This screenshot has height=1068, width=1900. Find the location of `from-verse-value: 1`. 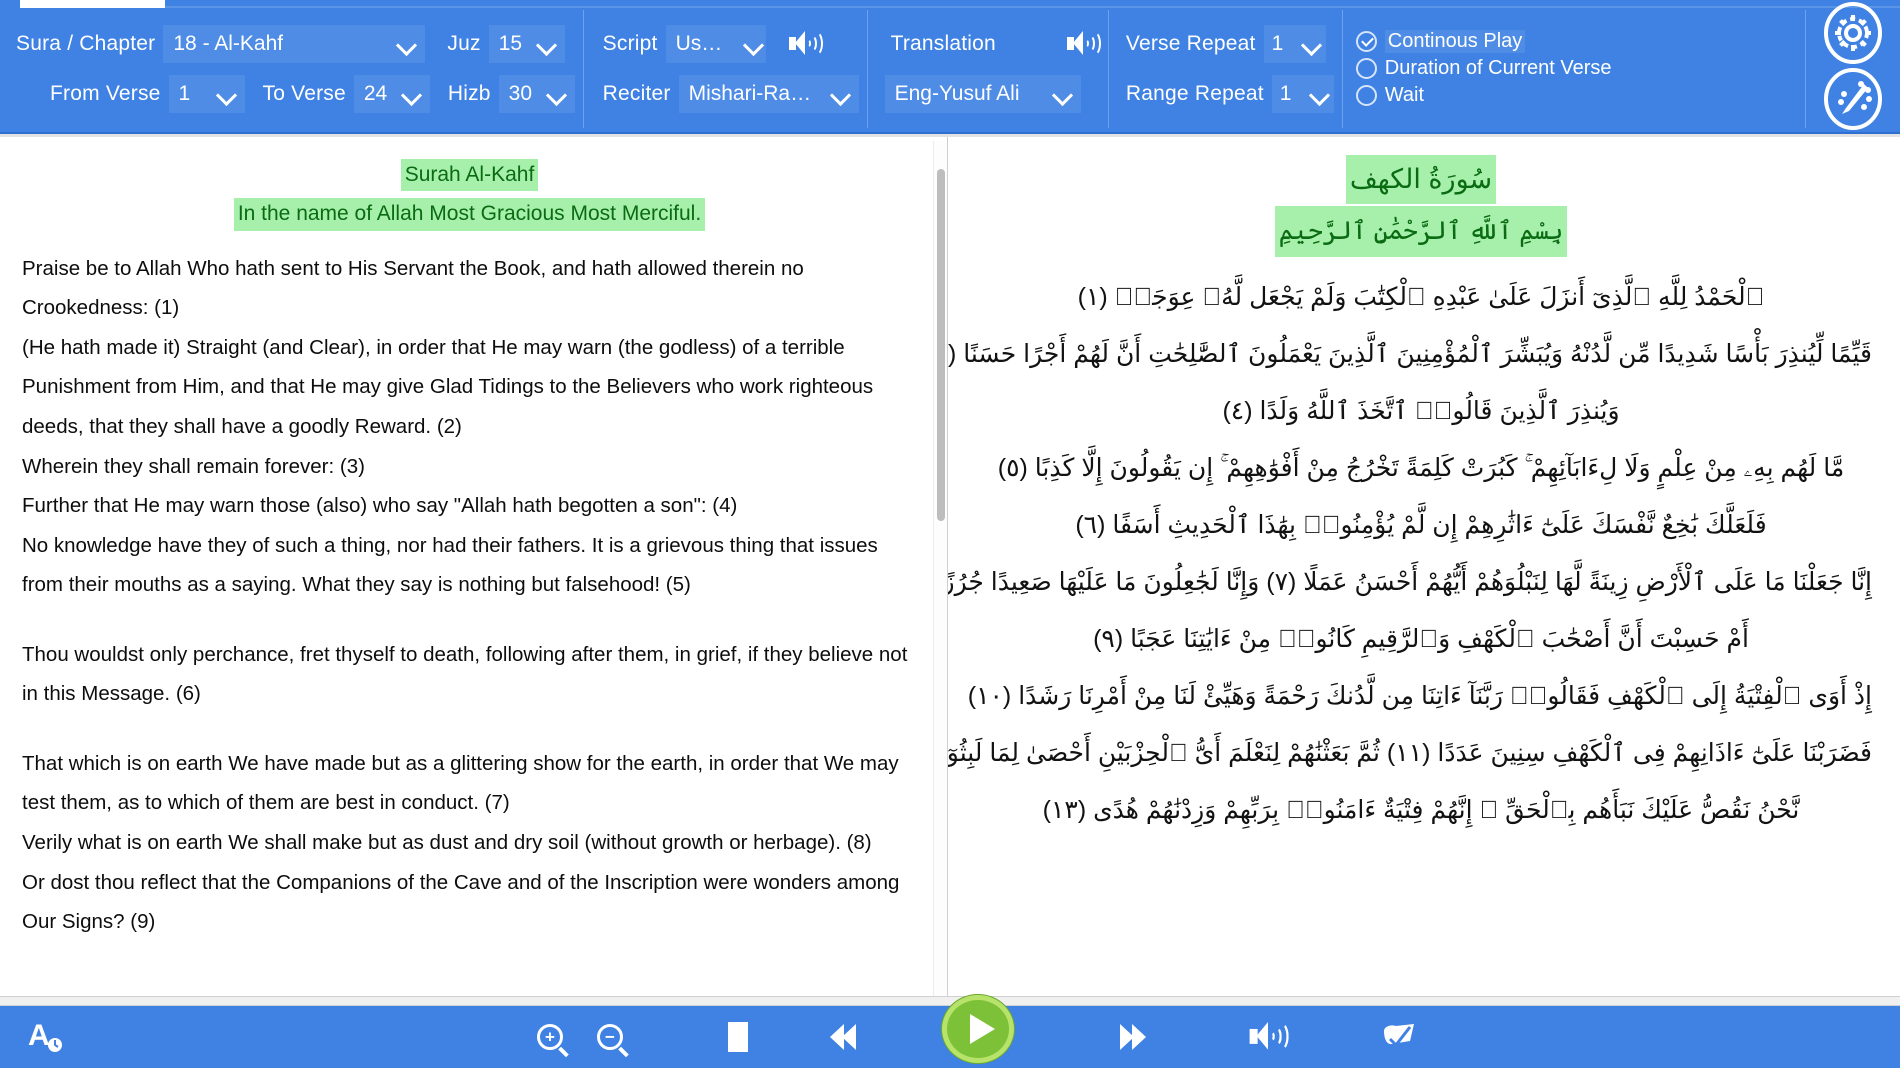

from-verse-value: 1 is located at coordinates (184, 93).